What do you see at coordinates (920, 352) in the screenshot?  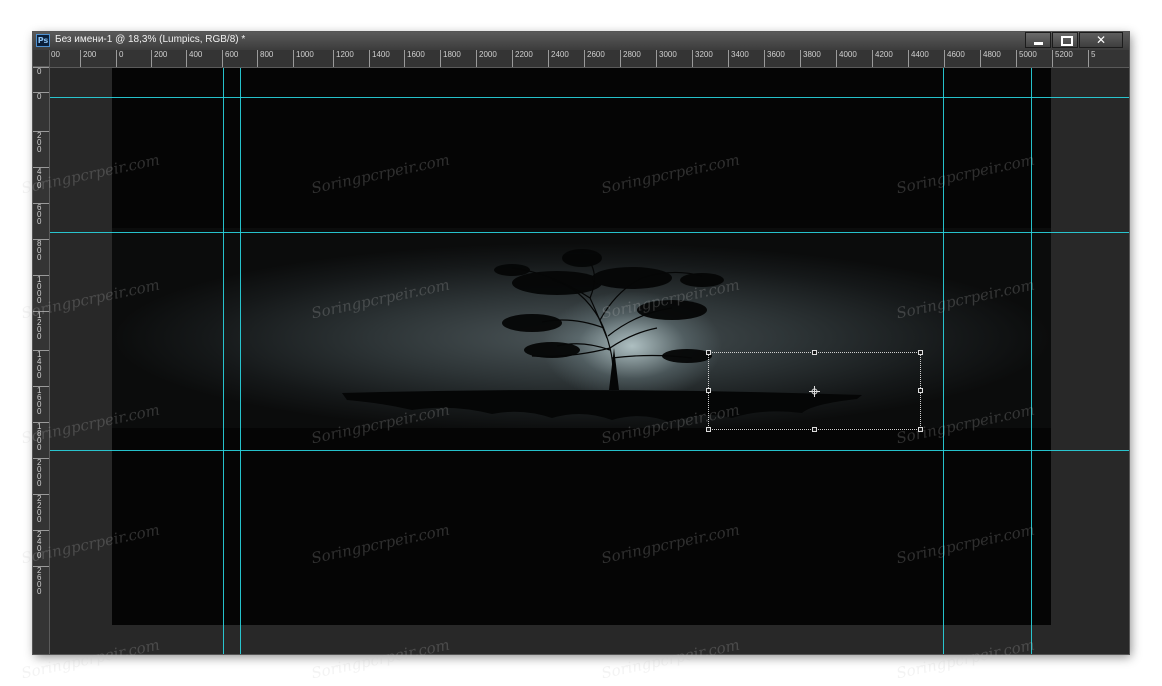 I see `transform-handle-top-right` at bounding box center [920, 352].